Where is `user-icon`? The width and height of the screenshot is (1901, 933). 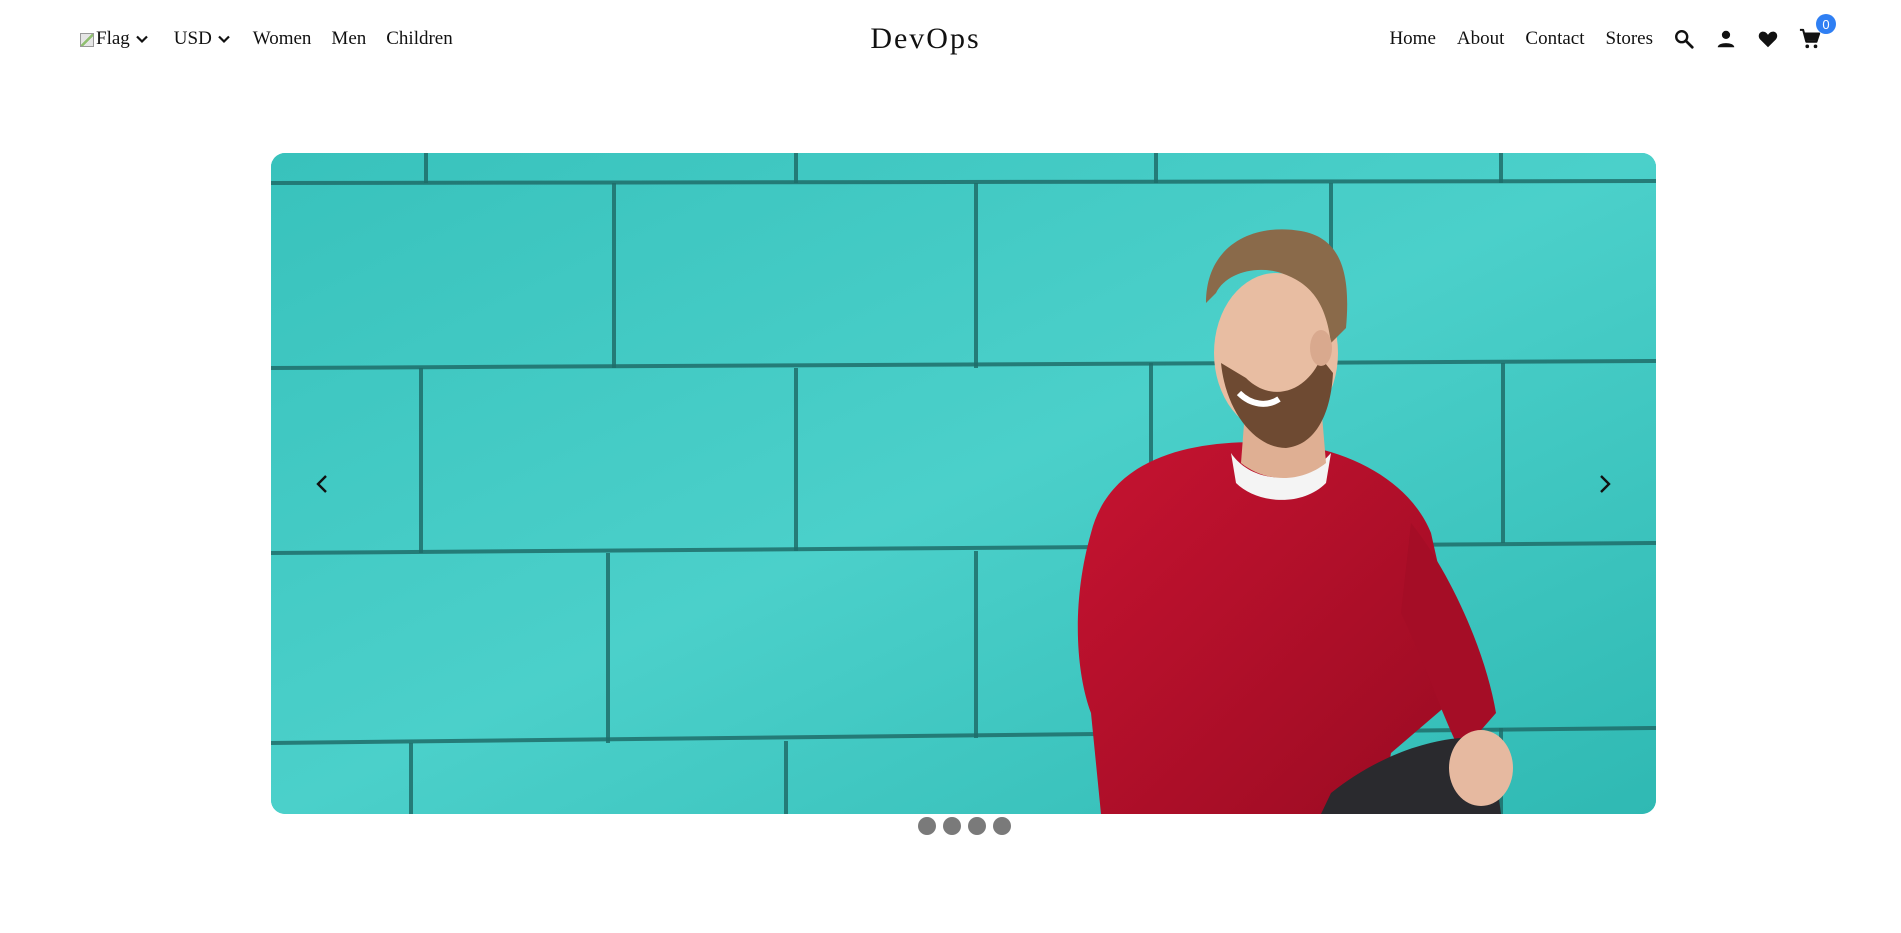
user-icon is located at coordinates (1726, 39).